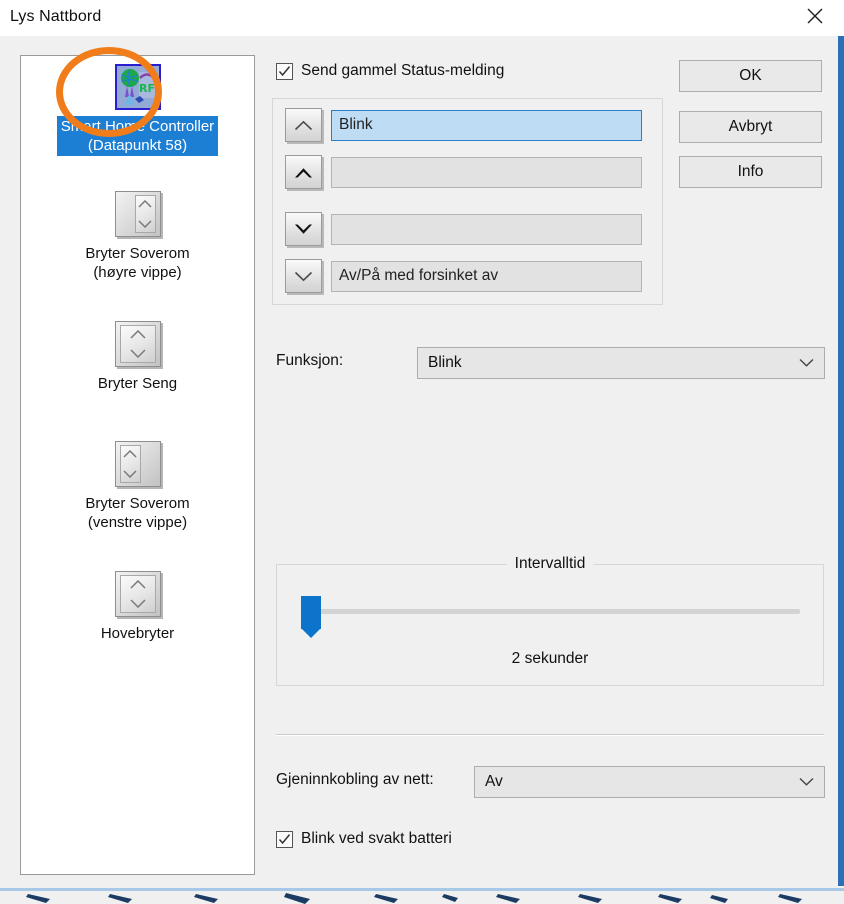 Image resolution: width=844 pixels, height=904 pixels. I want to click on low-battery-blink-label: Blink ved svakt batteri, so click(376, 838).